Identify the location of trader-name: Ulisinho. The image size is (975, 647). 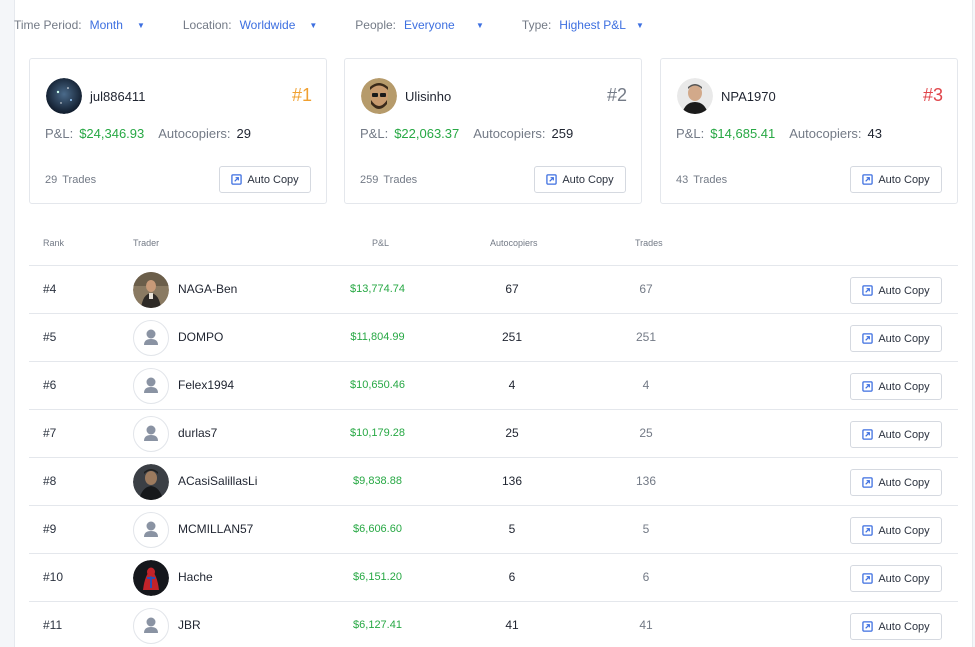
(428, 96).